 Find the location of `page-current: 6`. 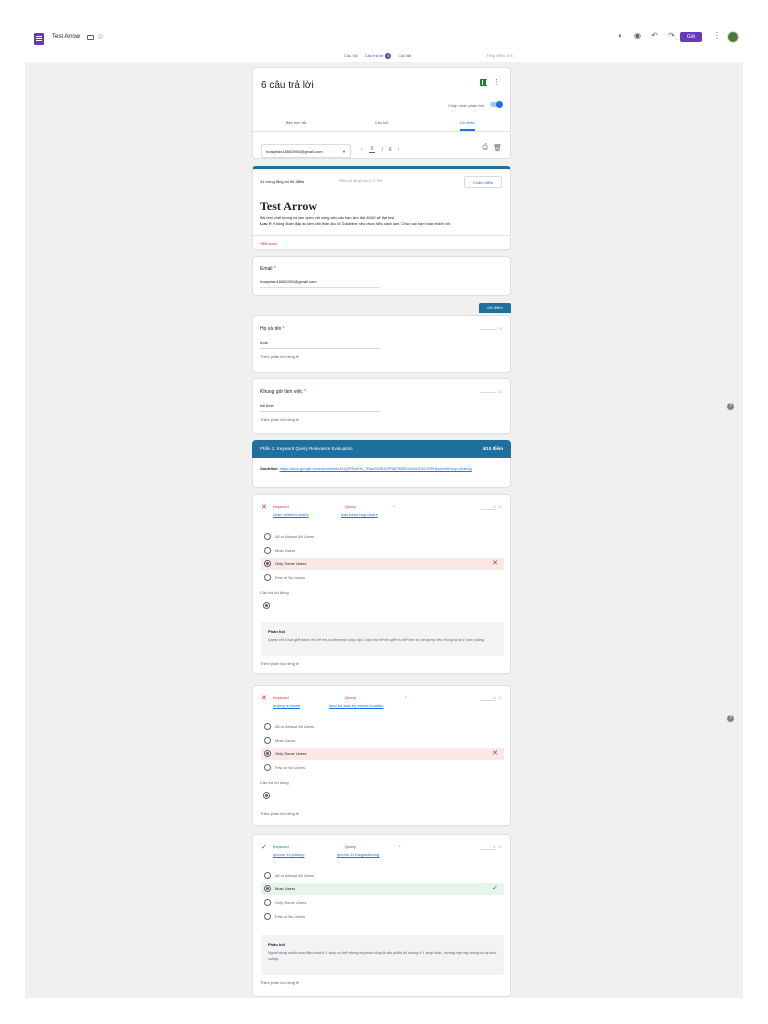

page-current: 6 is located at coordinates (372, 149).